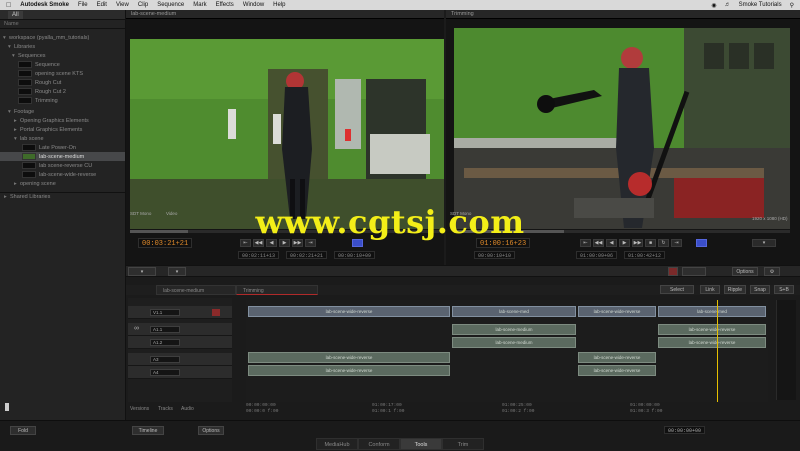 This screenshot has height=451, width=800. I want to click on clip-item: Late Power-On, so click(62, 147).